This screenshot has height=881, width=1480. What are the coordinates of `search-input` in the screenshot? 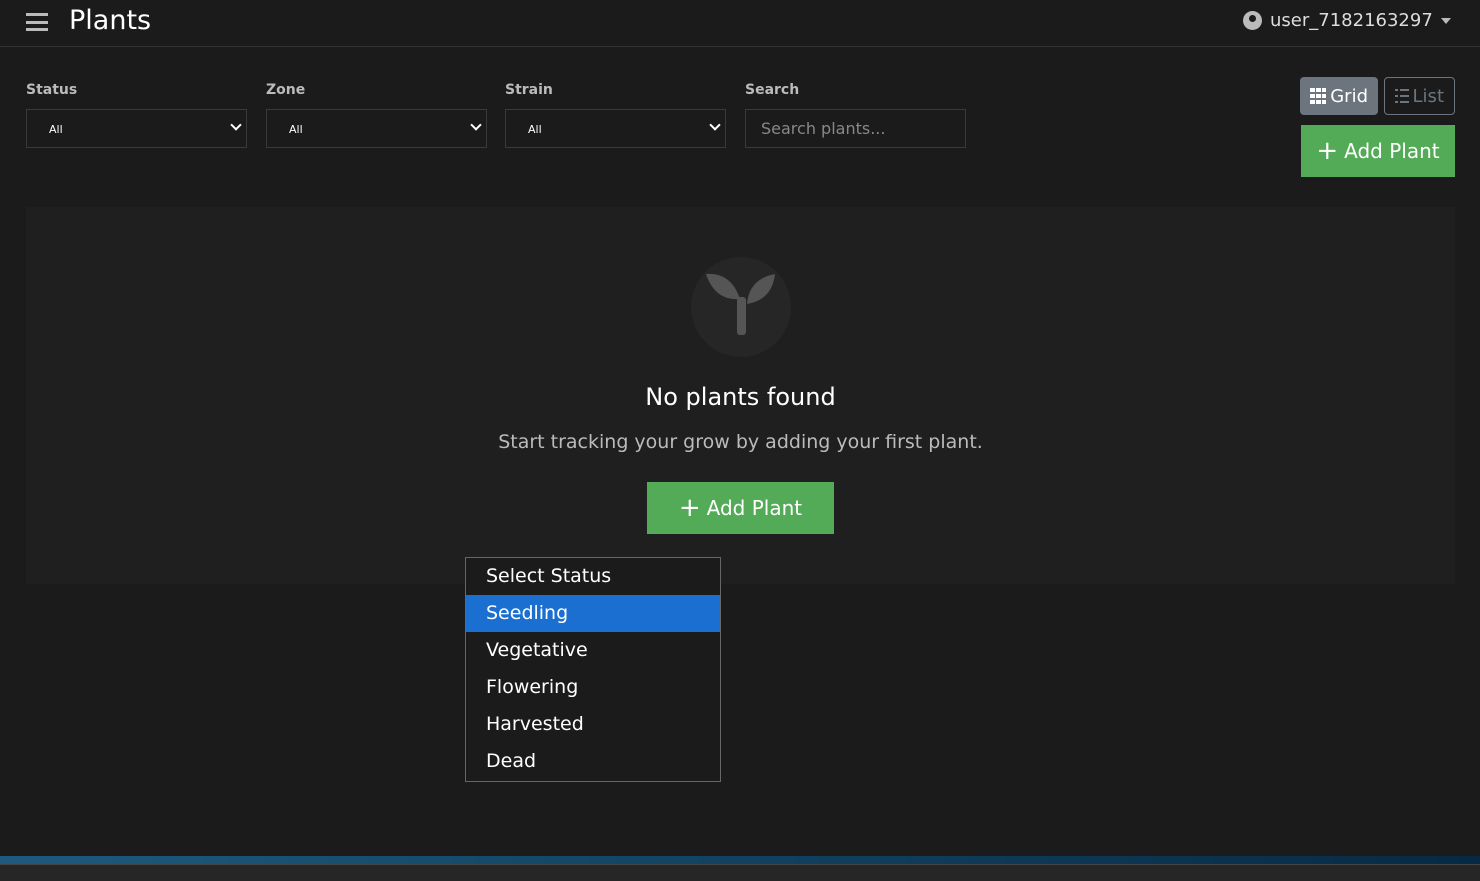 It's located at (855, 128).